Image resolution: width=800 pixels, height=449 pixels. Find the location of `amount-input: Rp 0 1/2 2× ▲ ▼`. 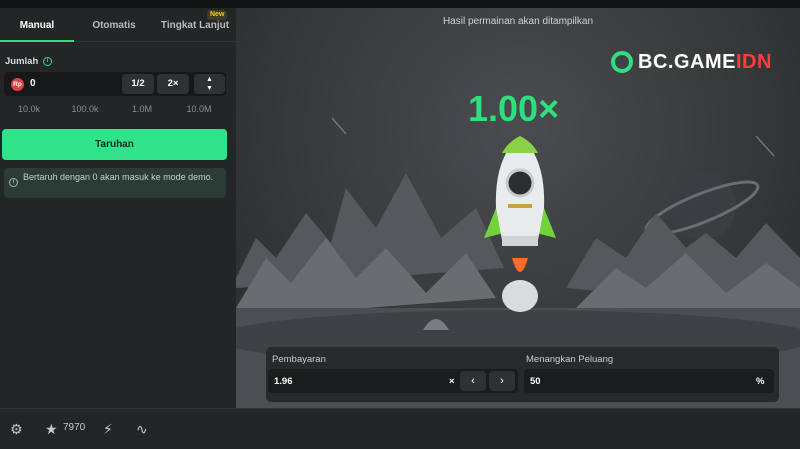

amount-input: Rp 0 1/2 2× ▲ ▼ is located at coordinates (115, 84).